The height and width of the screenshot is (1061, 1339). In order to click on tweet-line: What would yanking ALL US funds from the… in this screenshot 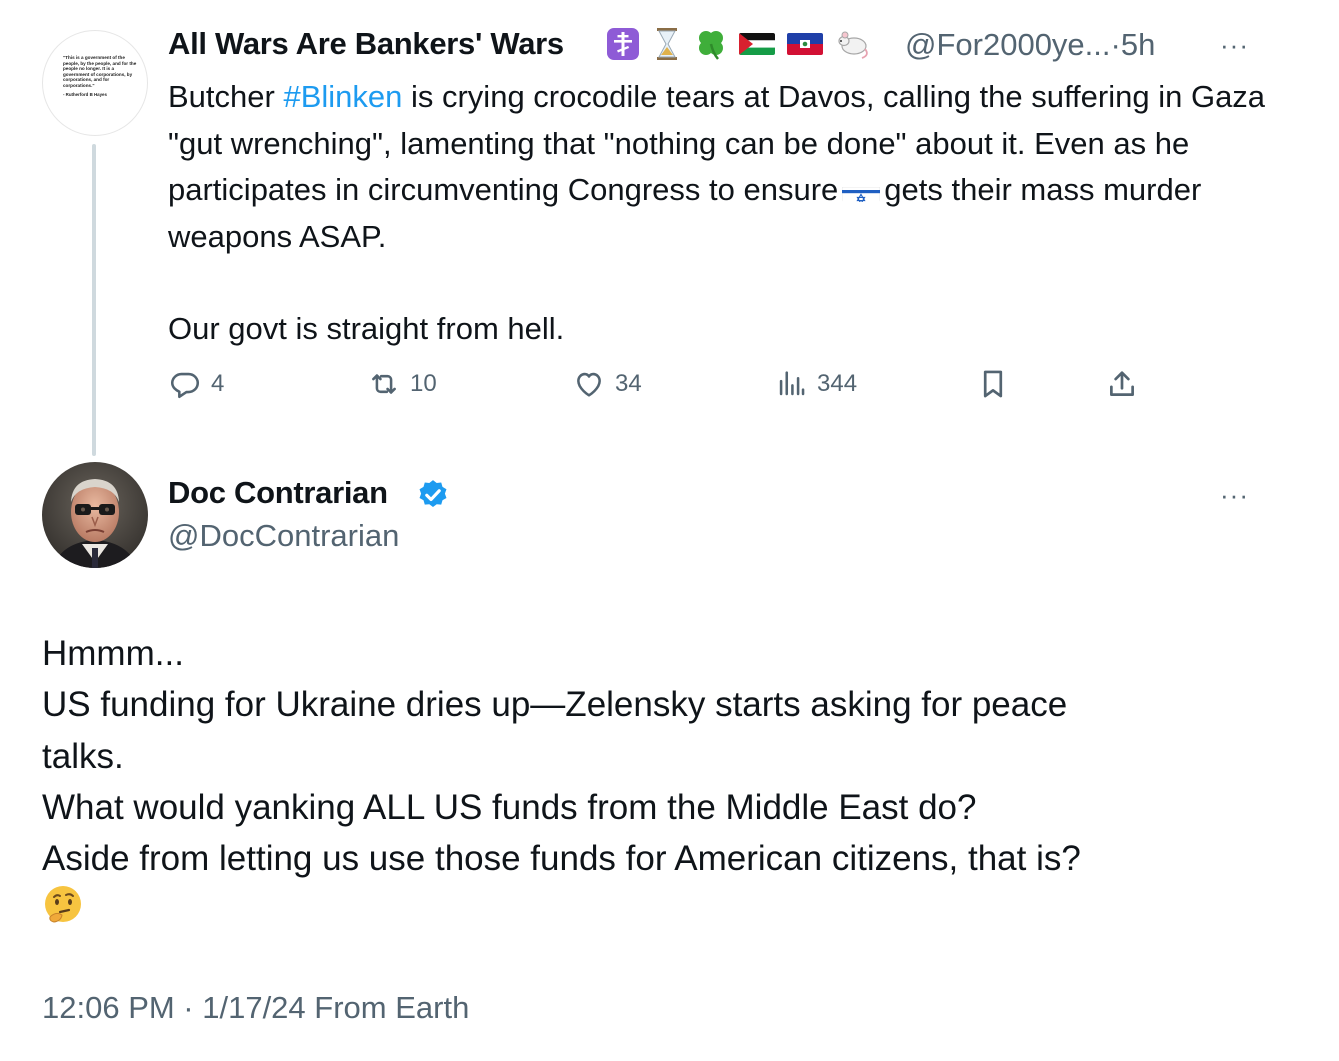, I will do `click(509, 807)`.